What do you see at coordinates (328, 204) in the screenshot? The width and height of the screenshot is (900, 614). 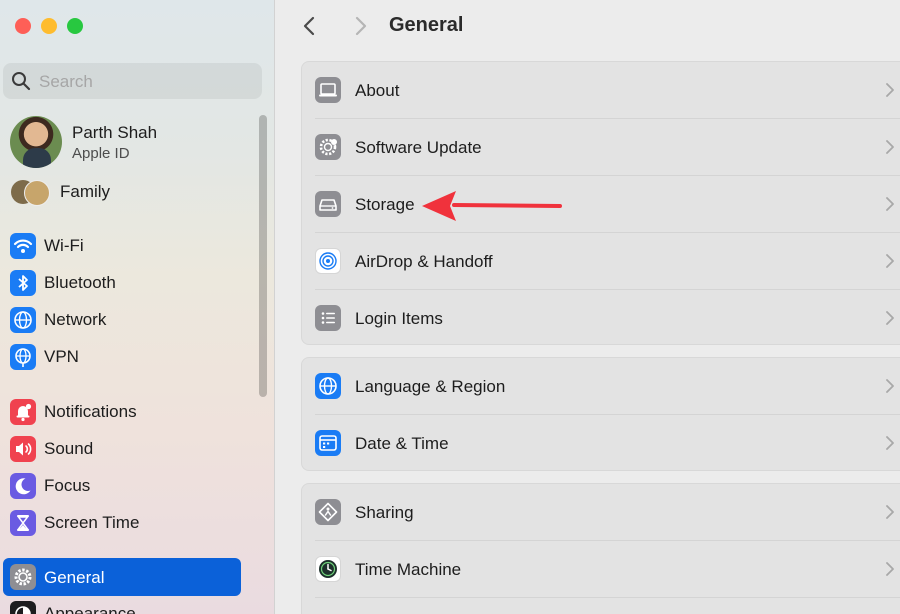 I see `drive-icon` at bounding box center [328, 204].